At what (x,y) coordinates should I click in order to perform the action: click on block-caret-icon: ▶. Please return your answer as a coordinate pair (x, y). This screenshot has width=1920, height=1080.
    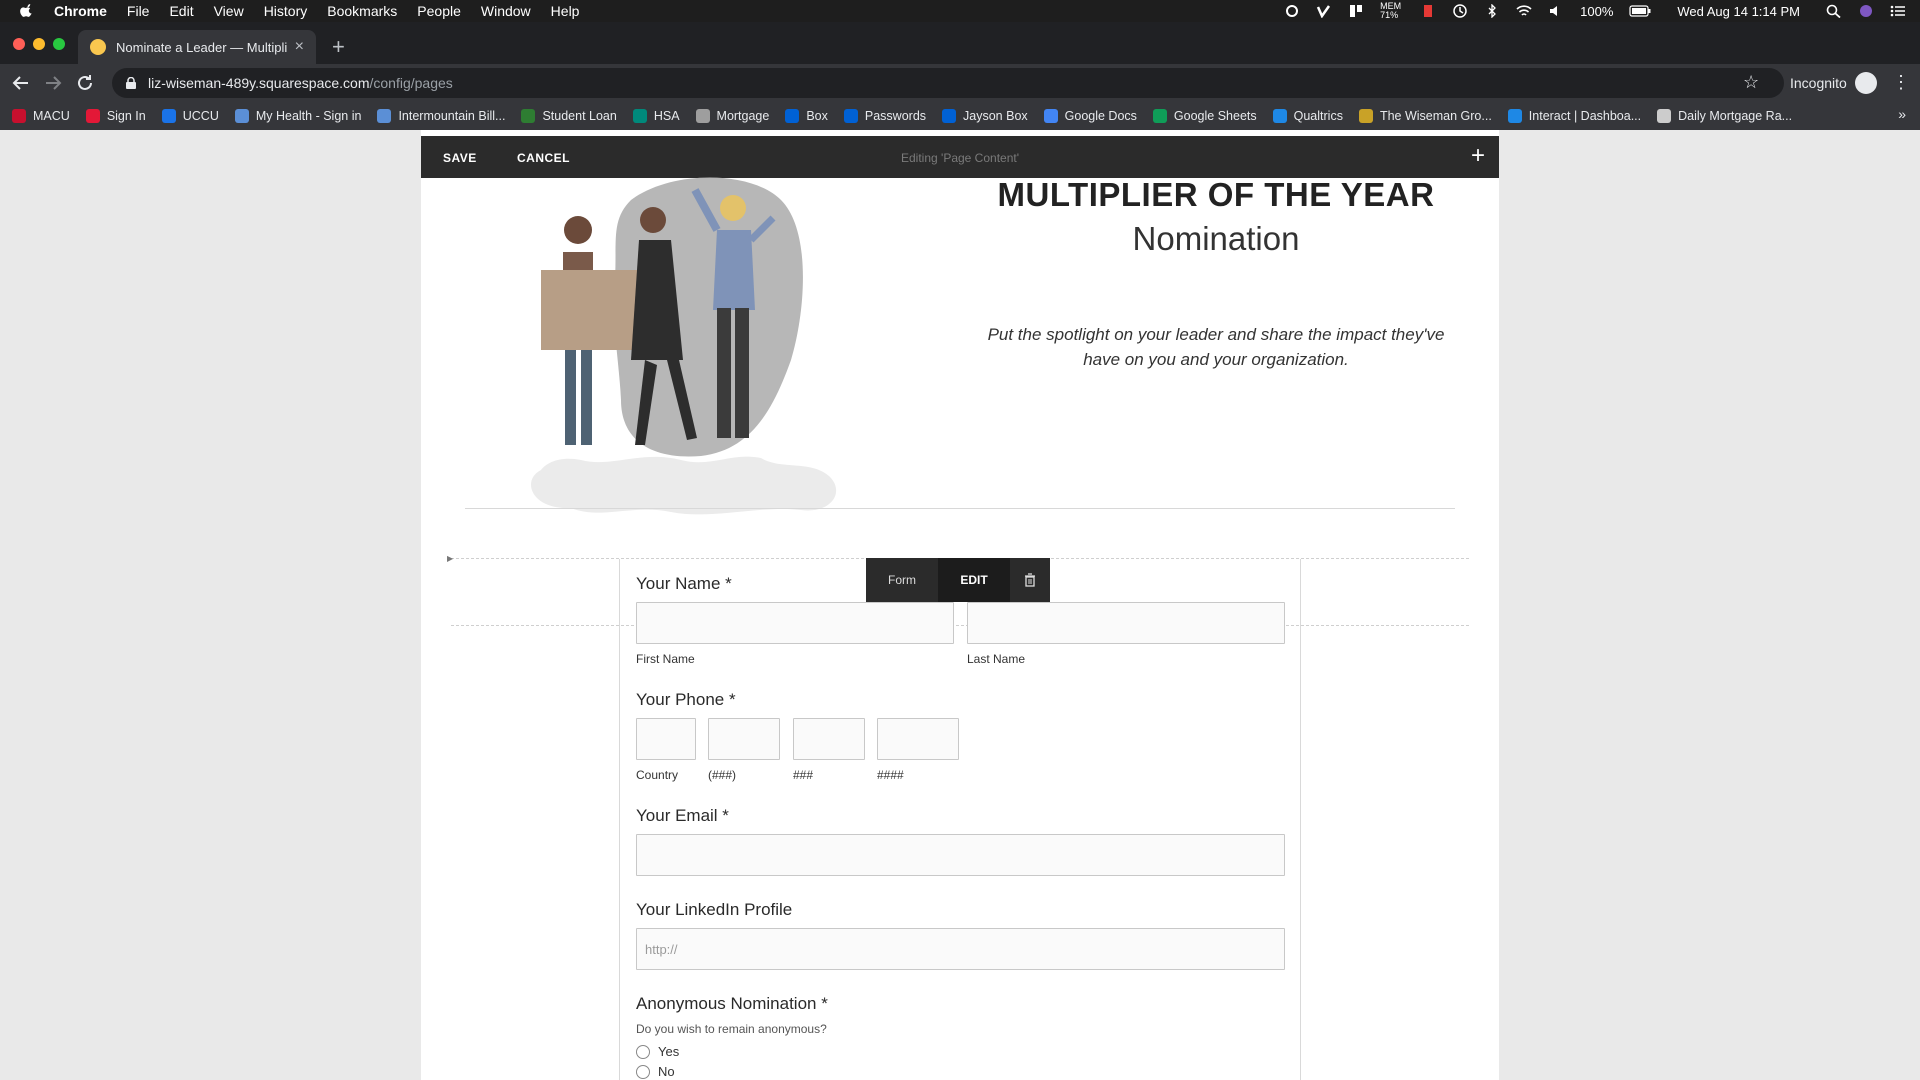
    Looking at the image, I should click on (450, 558).